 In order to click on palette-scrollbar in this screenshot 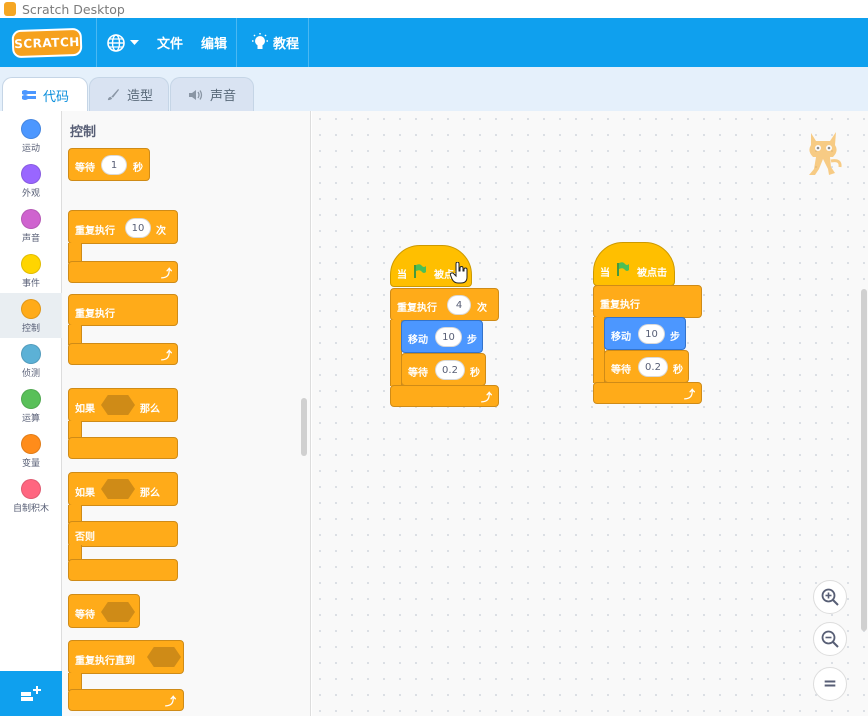, I will do `click(304, 427)`.